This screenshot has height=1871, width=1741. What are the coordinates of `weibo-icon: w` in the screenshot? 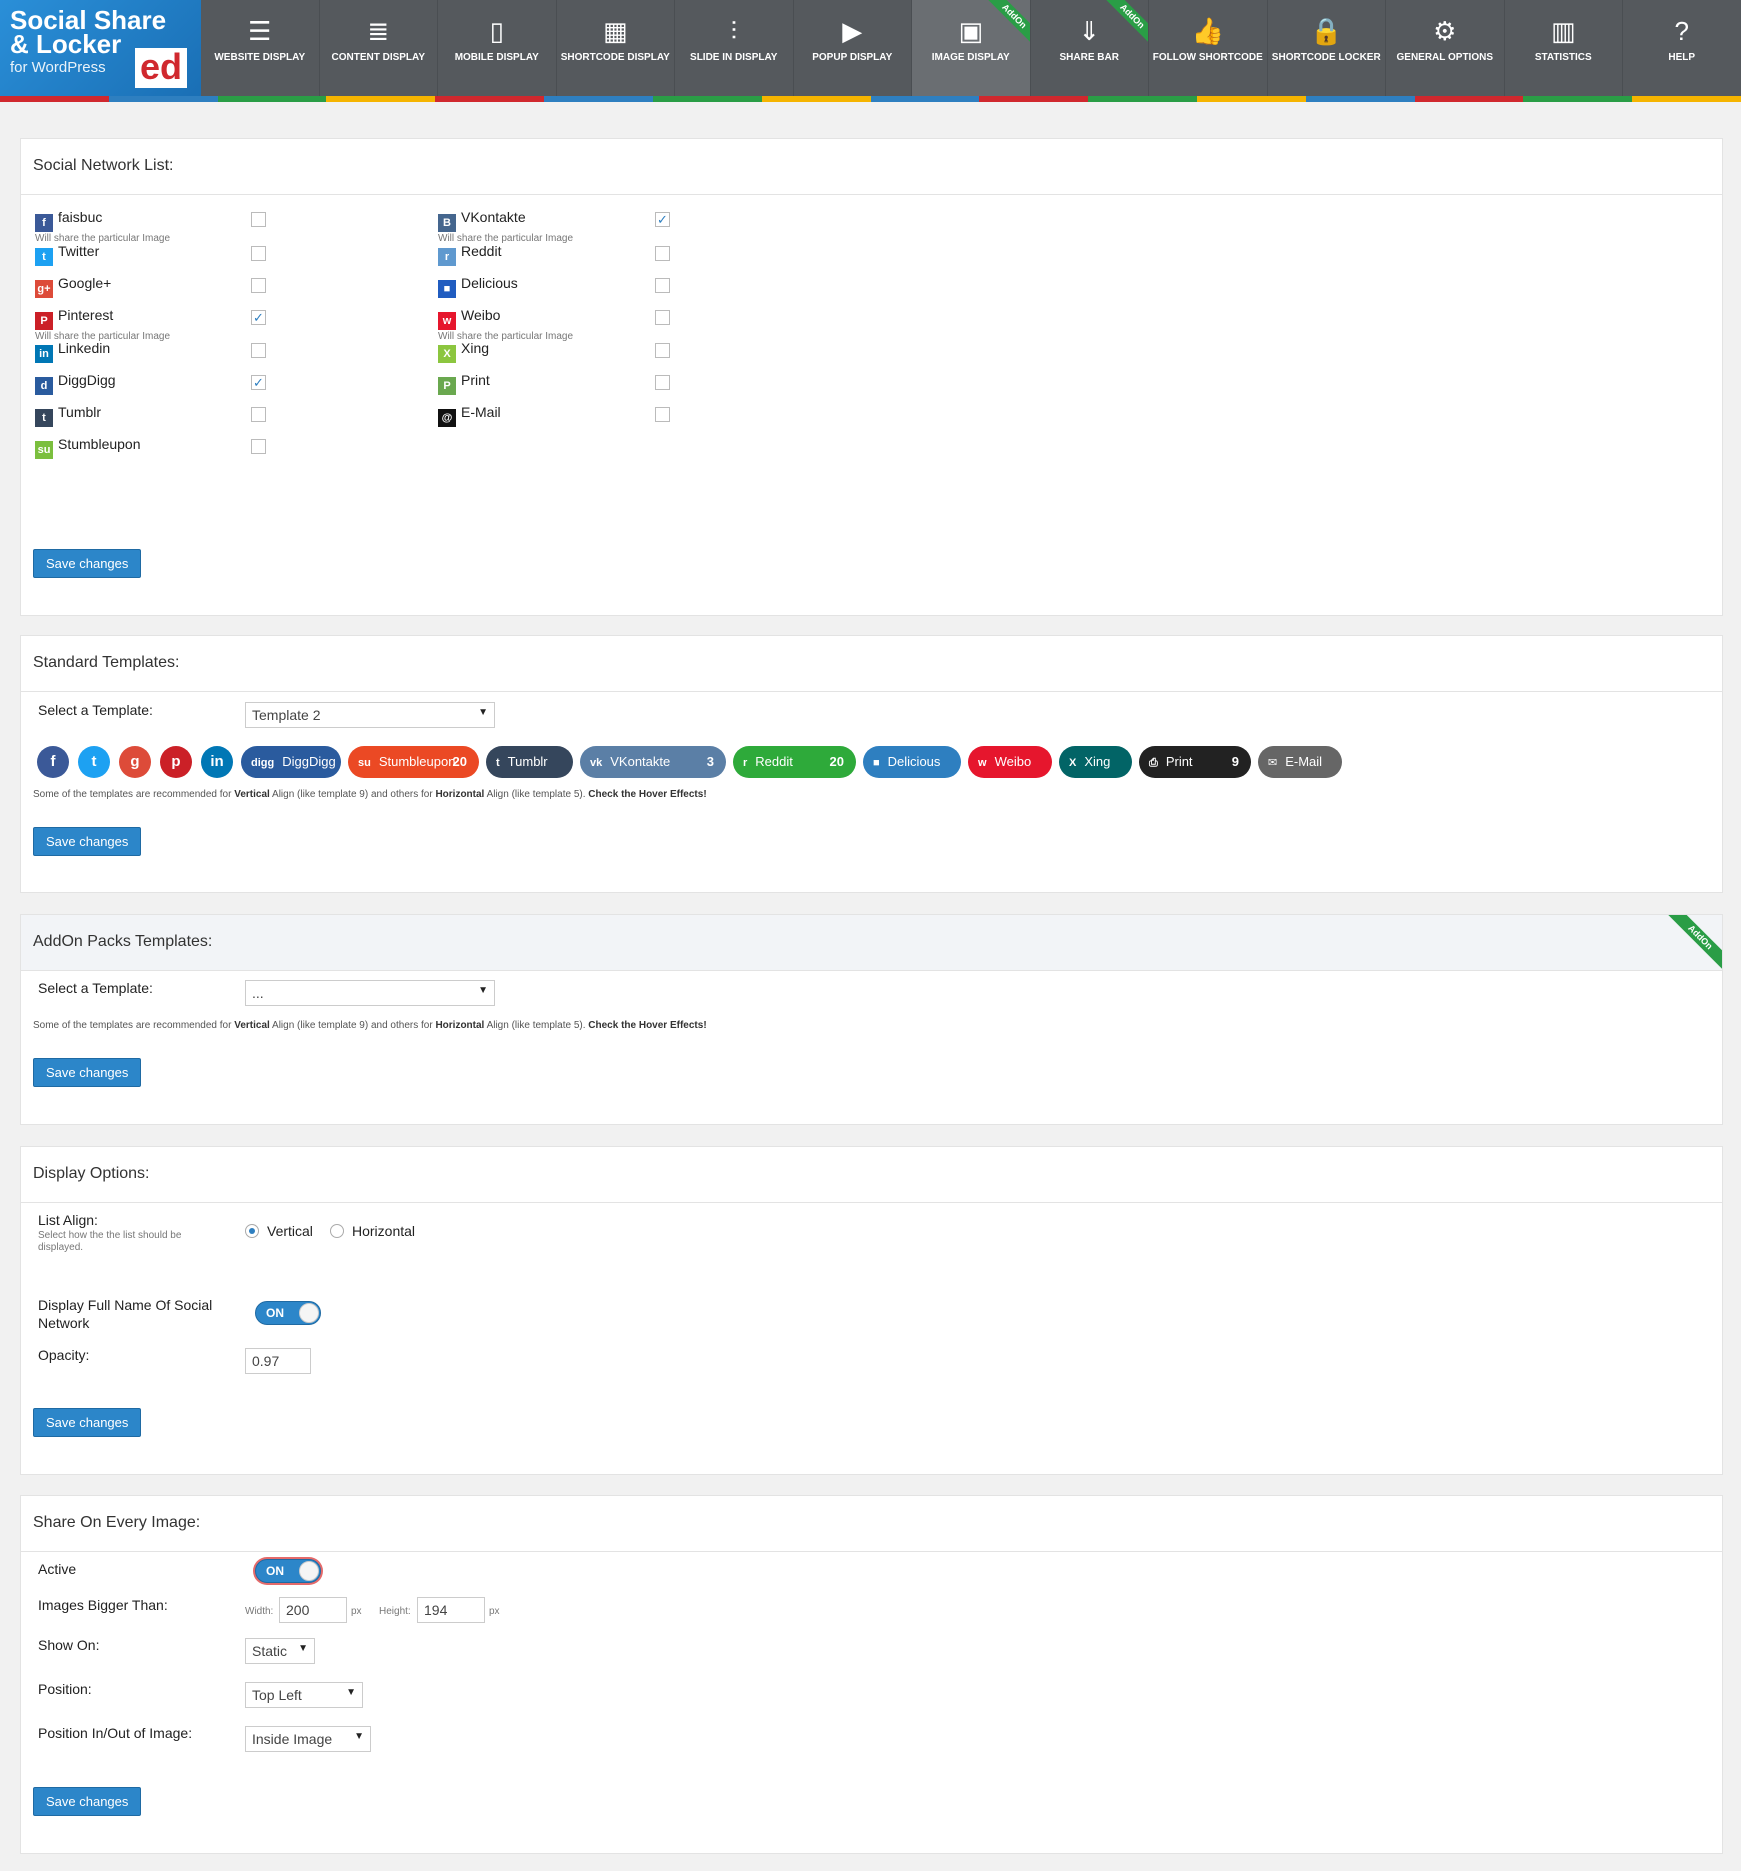 It's located at (447, 321).